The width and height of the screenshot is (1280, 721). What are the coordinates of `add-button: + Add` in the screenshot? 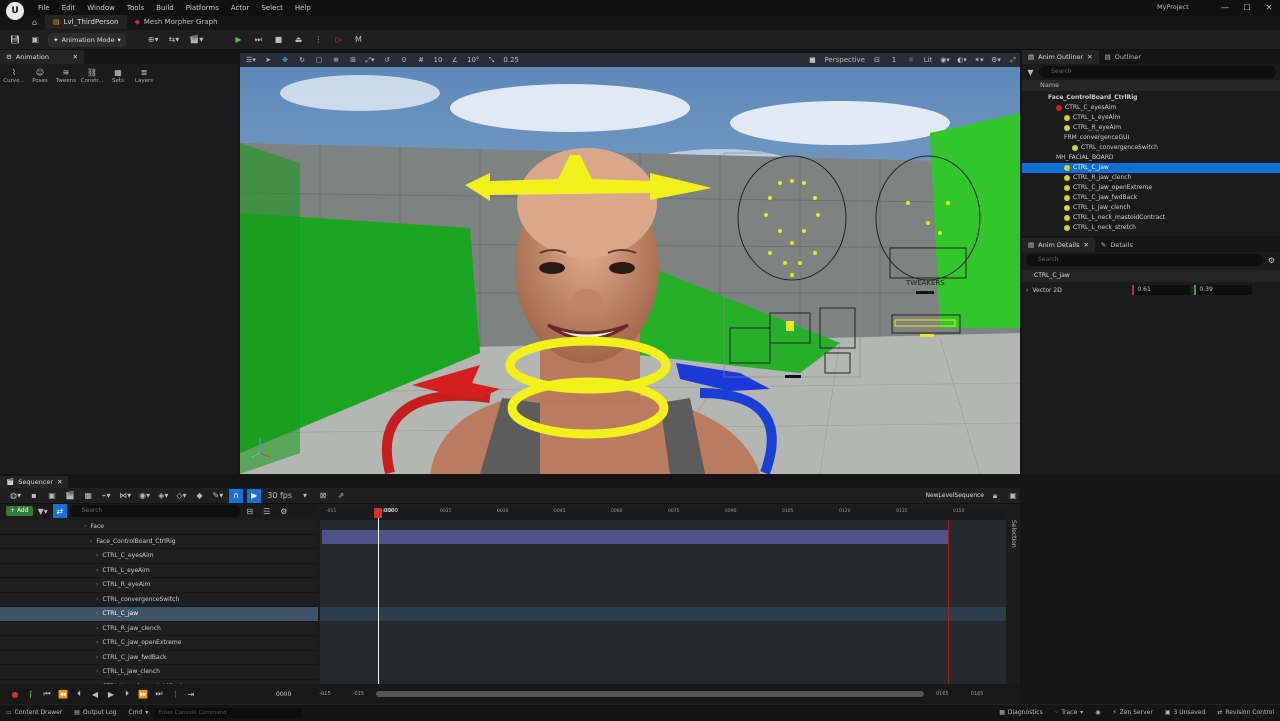 It's located at (19, 511).